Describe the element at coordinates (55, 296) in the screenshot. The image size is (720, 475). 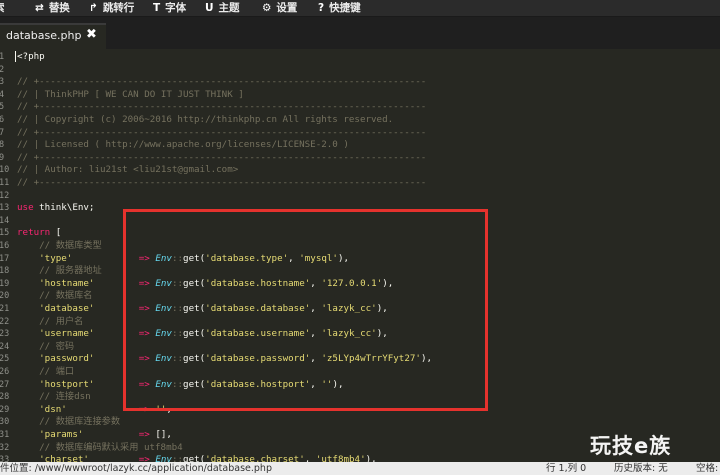
I see `code-token: // 数据库名` at that location.